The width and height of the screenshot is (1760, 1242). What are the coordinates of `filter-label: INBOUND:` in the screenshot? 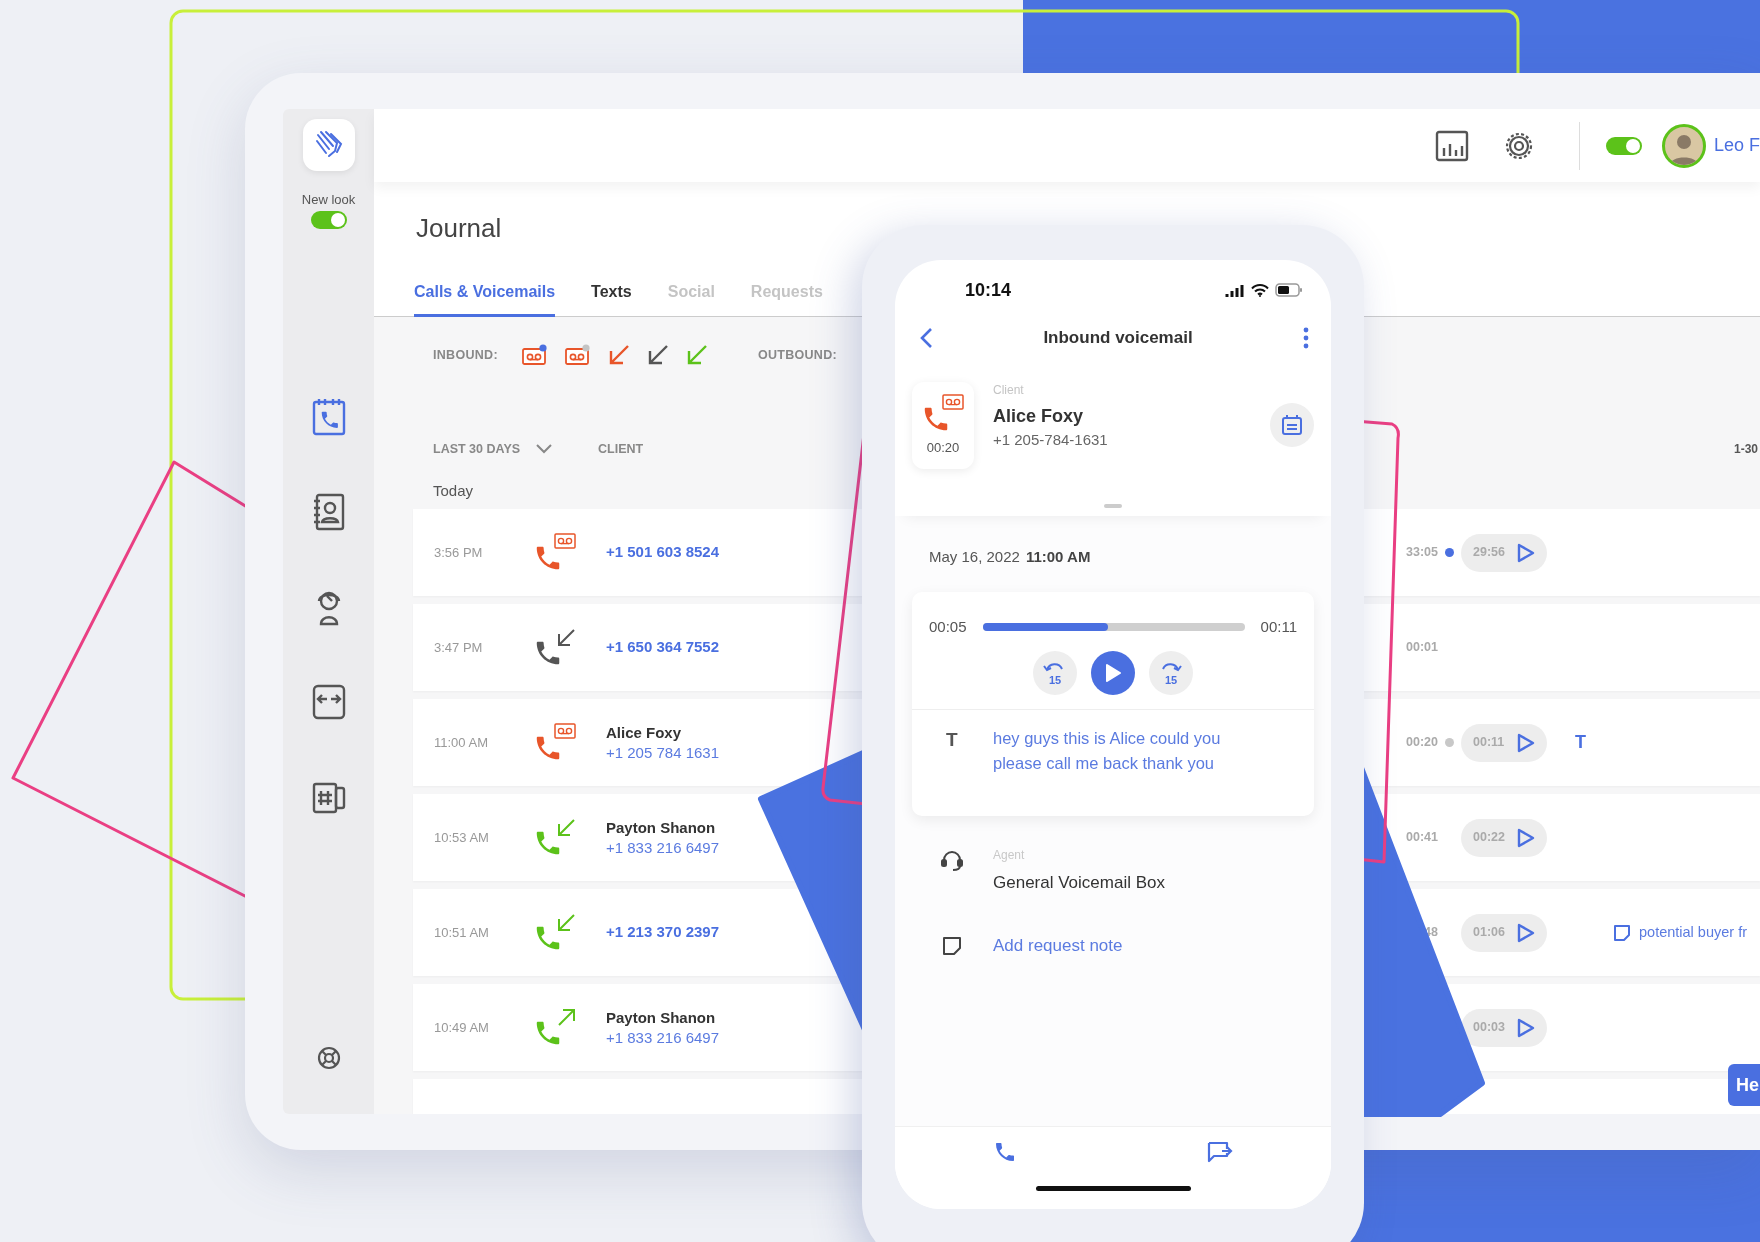 It's located at (465, 355).